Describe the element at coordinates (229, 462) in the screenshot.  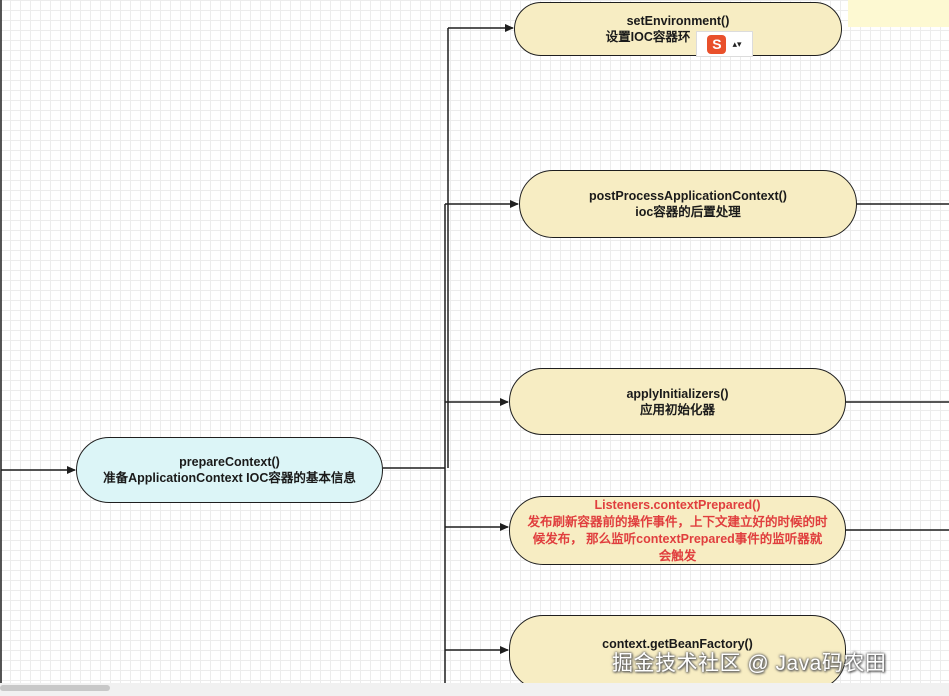
I see `node-prepare-context-title: prepareContext()` at that location.